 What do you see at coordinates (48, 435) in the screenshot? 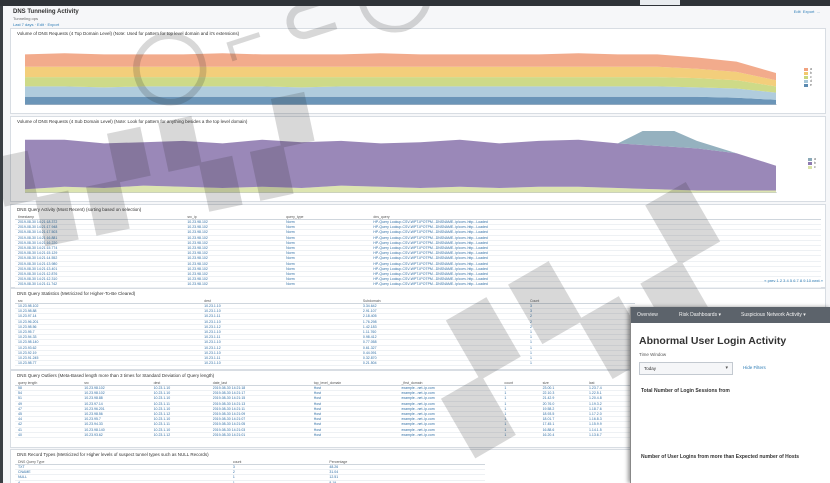
I see `table-cell: 40` at bounding box center [48, 435].